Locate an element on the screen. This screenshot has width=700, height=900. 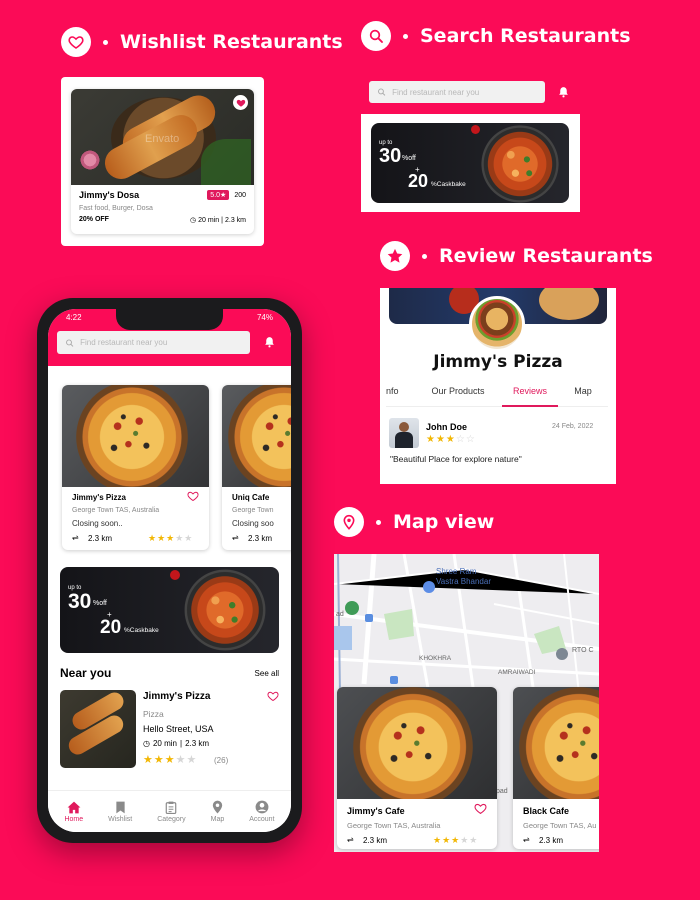
map-restaurant-card: Black Cafe George Town TAS, Au ⇌ 2.3 km is located at coordinates (556, 768).